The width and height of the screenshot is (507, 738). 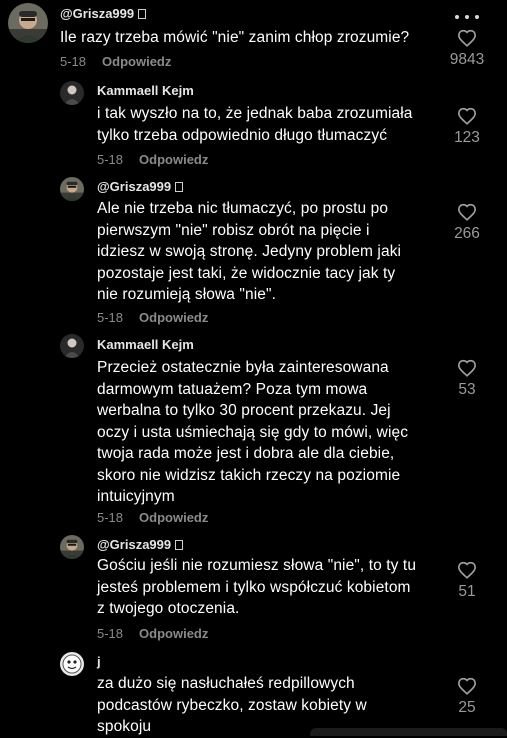 What do you see at coordinates (408, 732) in the screenshot?
I see `bottom-panel-edge` at bounding box center [408, 732].